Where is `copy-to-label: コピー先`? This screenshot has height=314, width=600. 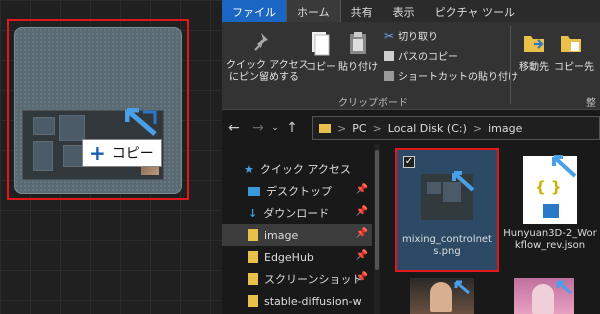 copy-to-label: コピー先 is located at coordinates (574, 67).